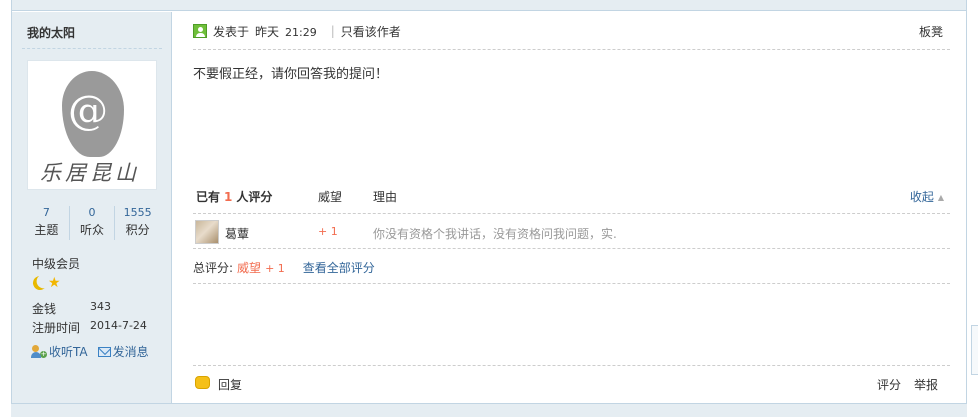  What do you see at coordinates (51, 32) in the screenshot?
I see `author-name: 我的太阳` at bounding box center [51, 32].